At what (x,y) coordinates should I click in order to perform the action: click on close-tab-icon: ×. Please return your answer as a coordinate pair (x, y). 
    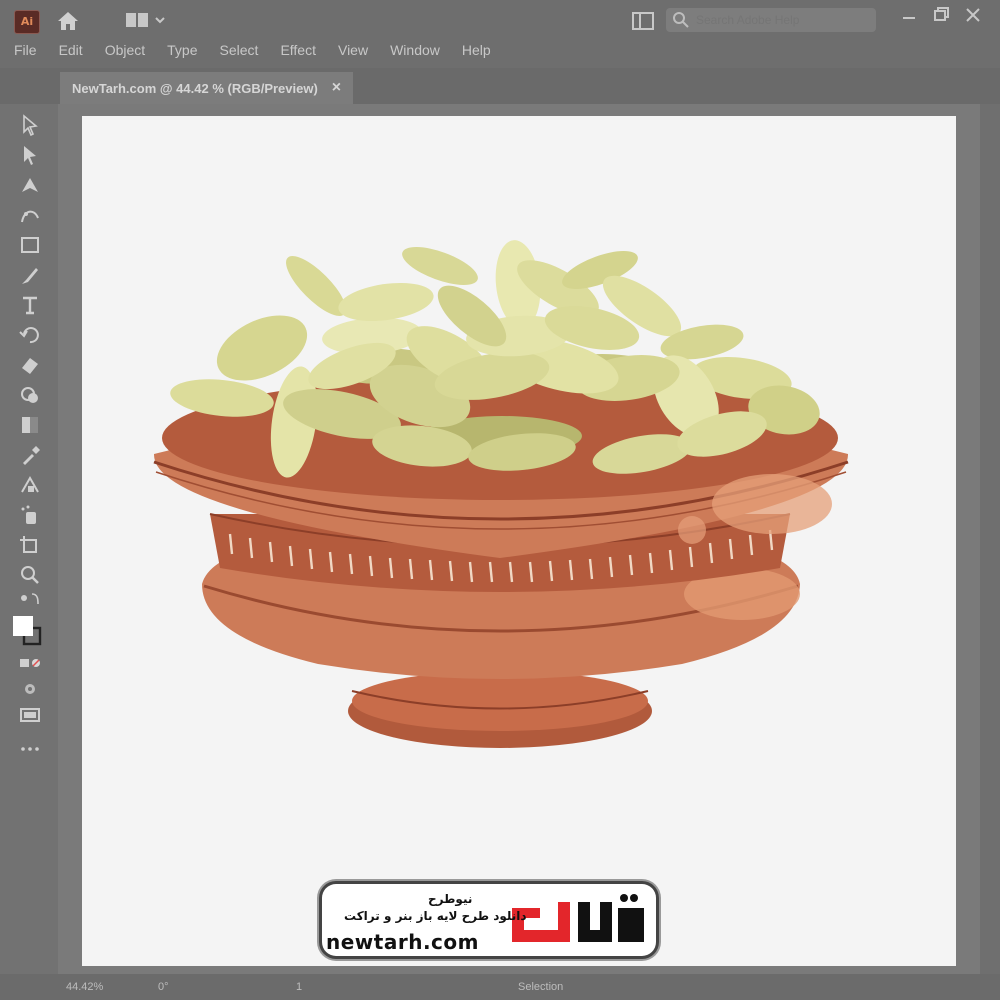
    Looking at the image, I should click on (336, 88).